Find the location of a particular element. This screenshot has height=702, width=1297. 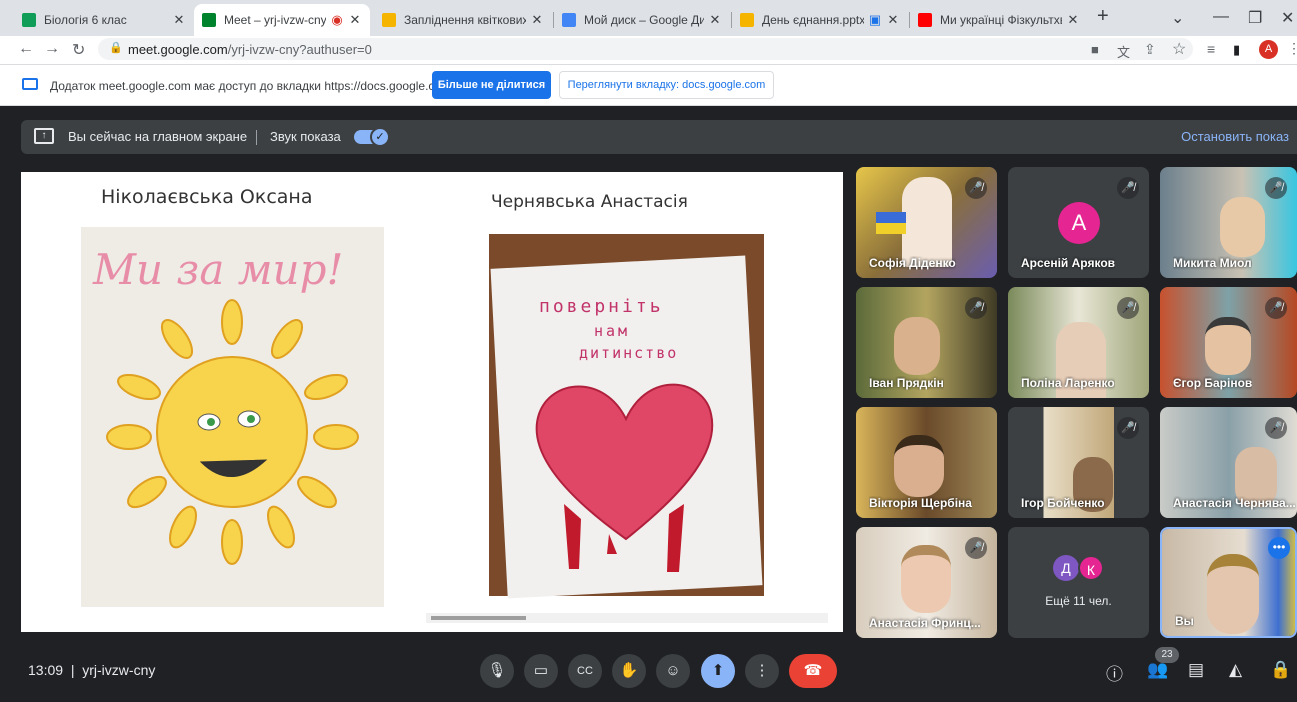

sun-drawing: Ми за мир! is located at coordinates (232, 417).